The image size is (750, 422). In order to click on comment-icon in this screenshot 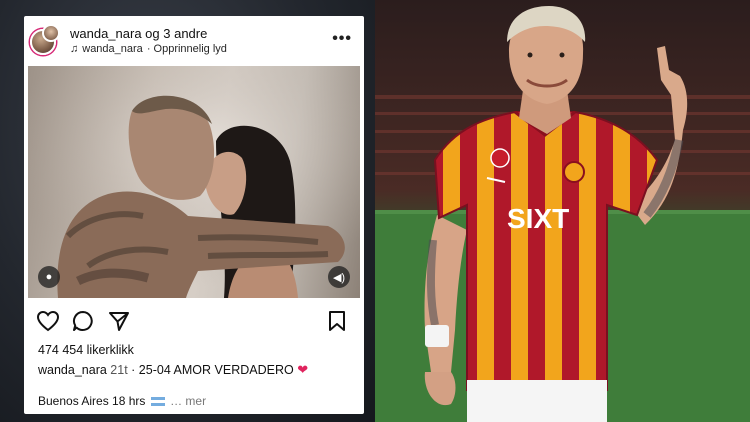, I will do `click(83, 321)`.